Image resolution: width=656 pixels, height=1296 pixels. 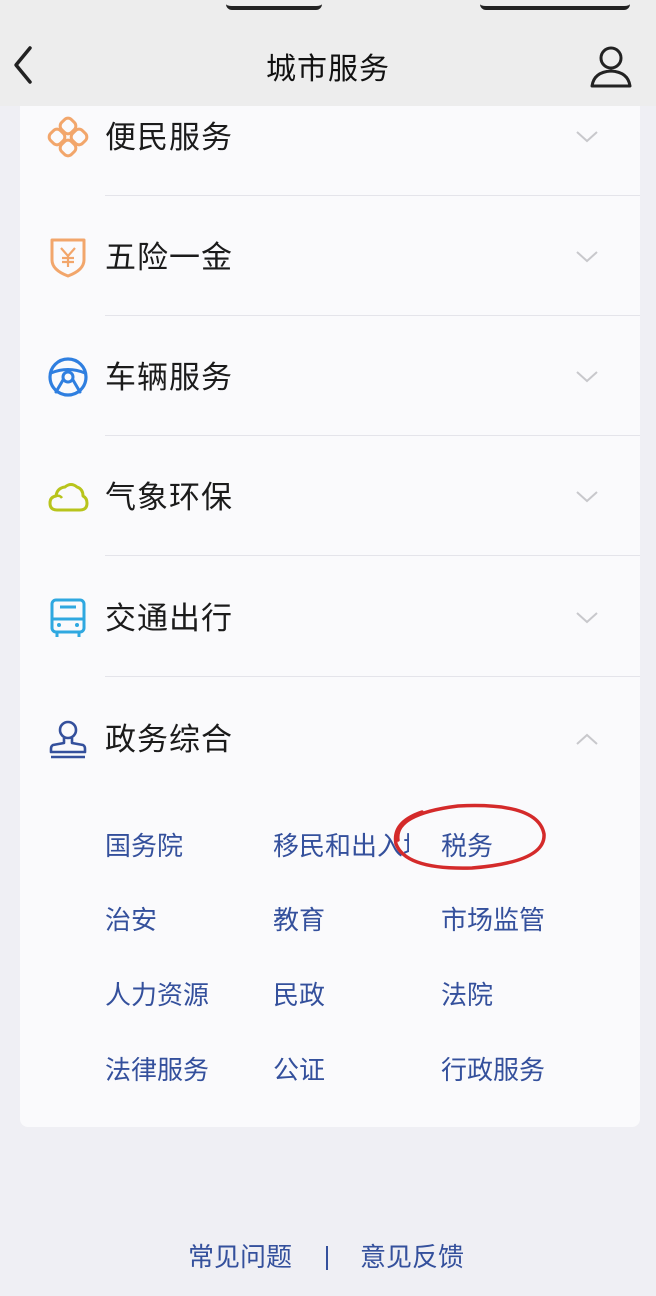 I want to click on sub-item-legal-services: 法律服务, so click(x=157, y=1071).